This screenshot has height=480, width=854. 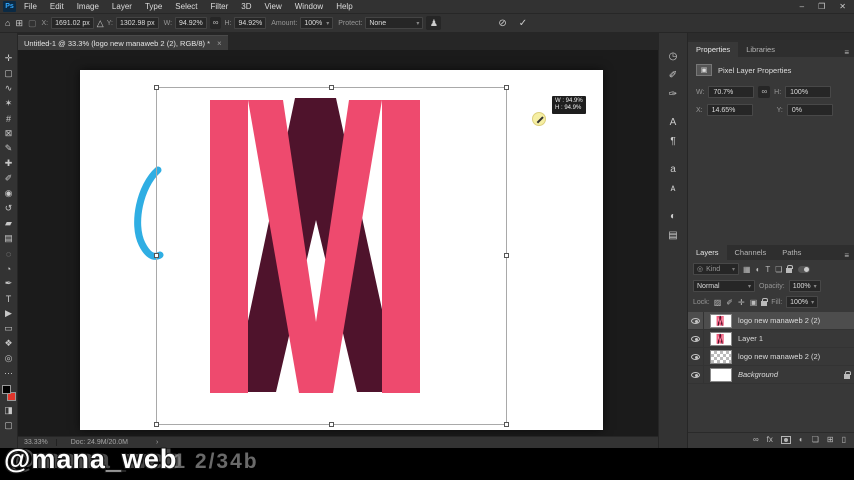 I want to click on layer-row: Background, so click(x=771, y=375).